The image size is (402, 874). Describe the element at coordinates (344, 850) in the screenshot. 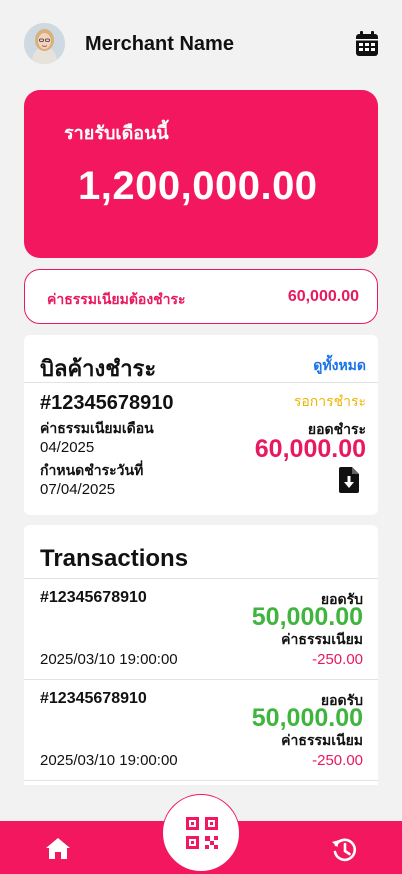

I see `history-icon` at that location.